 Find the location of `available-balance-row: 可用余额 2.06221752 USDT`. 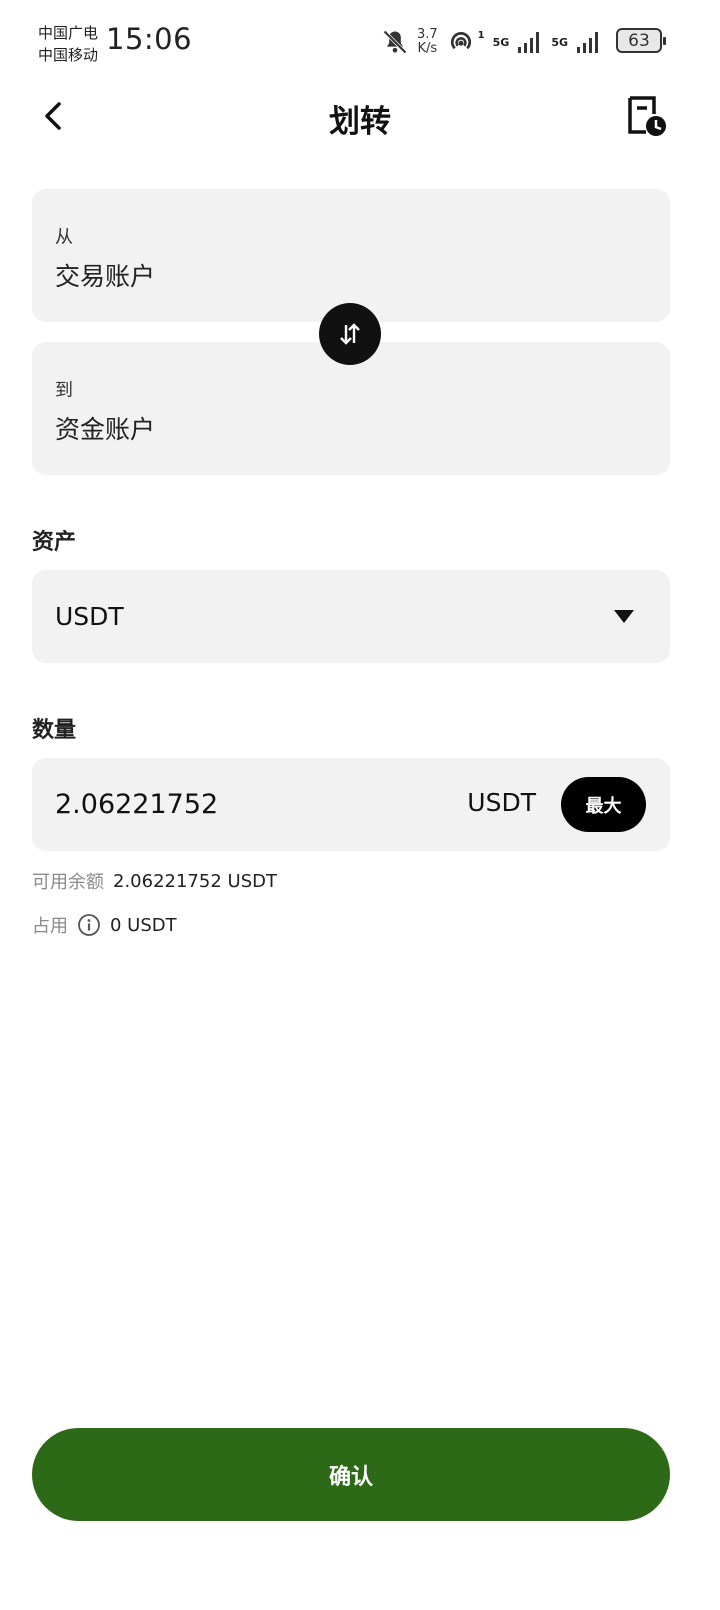

available-balance-row: 可用余额 2.06221752 USDT is located at coordinates (154, 881).